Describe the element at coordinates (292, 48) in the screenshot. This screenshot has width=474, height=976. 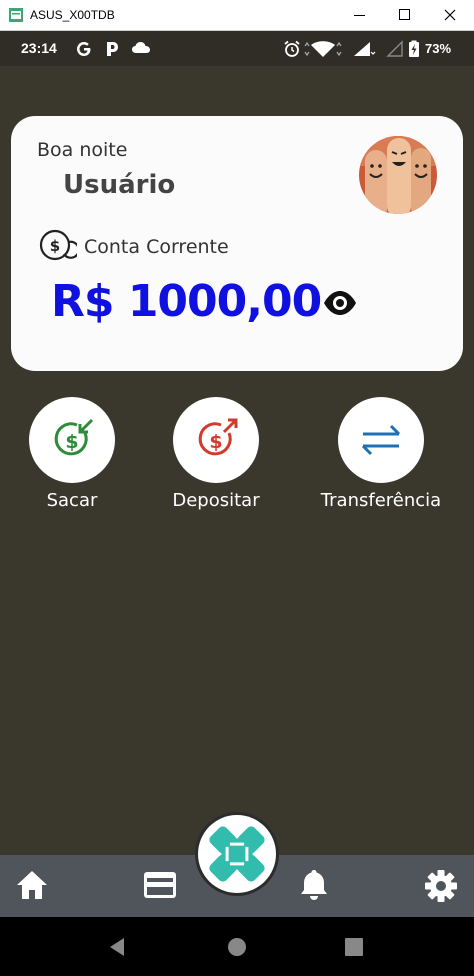
I see `alarm-icon` at that location.